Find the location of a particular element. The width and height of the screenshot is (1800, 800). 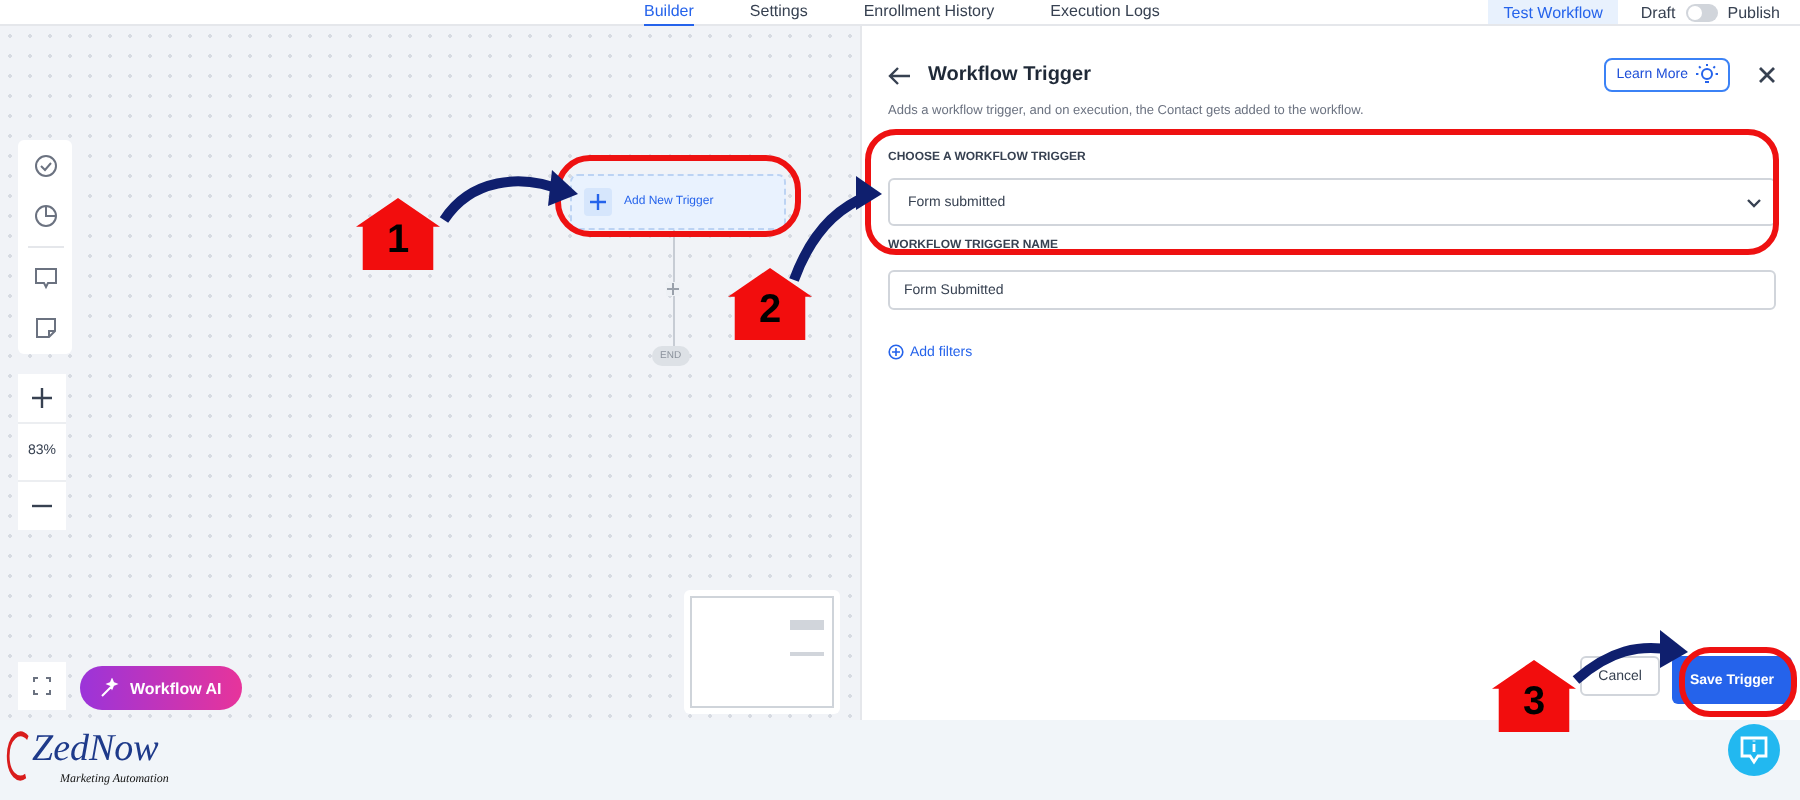

publish-label: Publish is located at coordinates (1753, 12).